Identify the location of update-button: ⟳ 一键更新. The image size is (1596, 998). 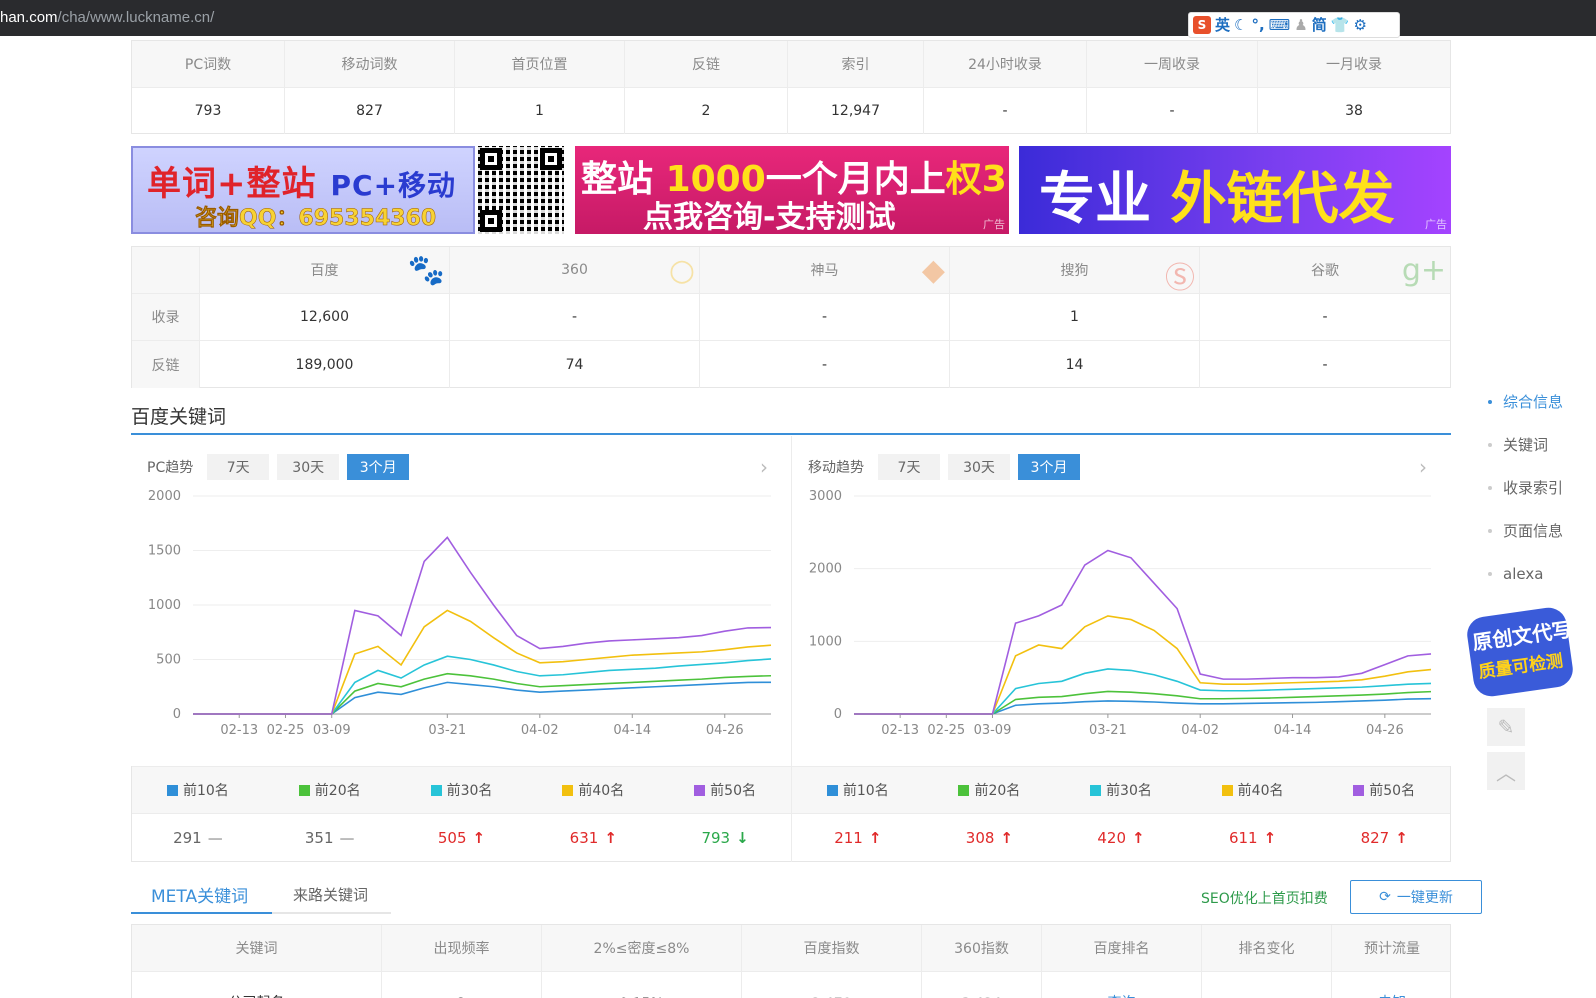
(1416, 897).